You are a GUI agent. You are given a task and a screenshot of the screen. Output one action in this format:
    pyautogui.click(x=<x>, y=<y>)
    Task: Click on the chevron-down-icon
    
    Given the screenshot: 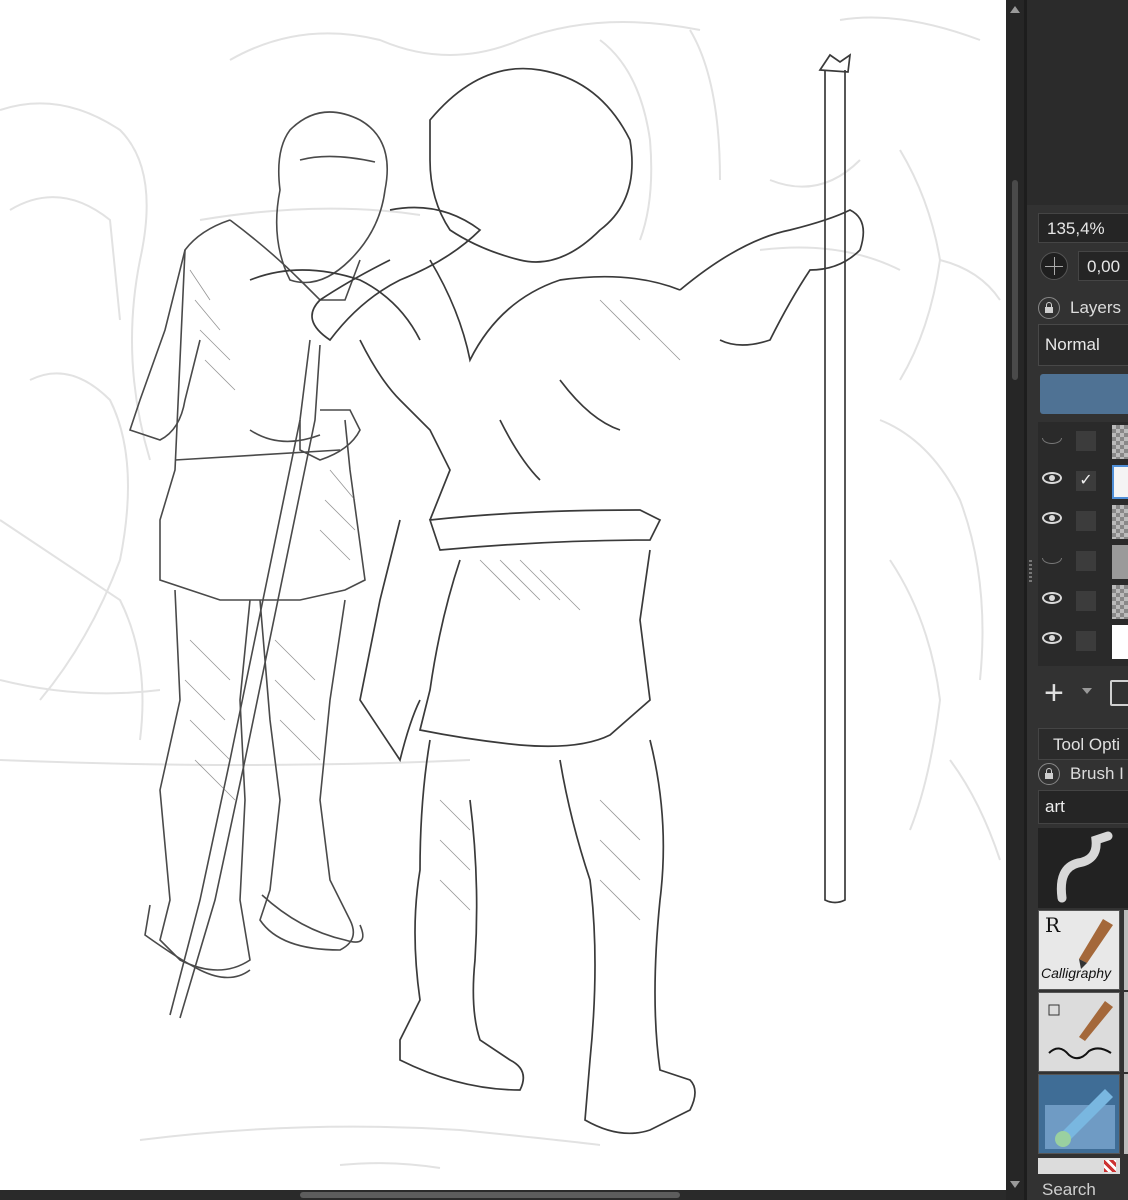 What is the action you would take?
    pyautogui.click(x=1087, y=691)
    